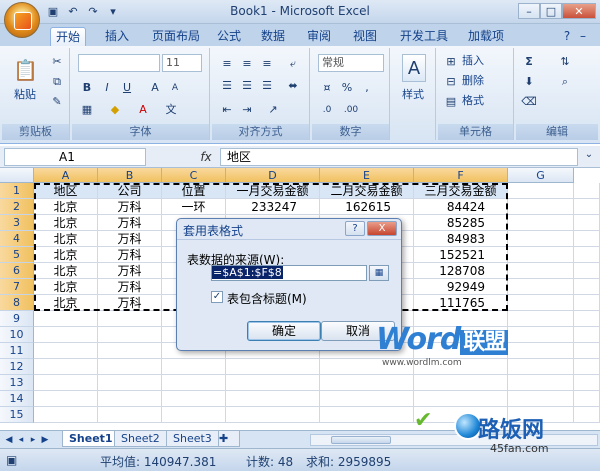  Describe the element at coordinates (327, 87) in the screenshot. I see `currency-icon: ¤` at that location.